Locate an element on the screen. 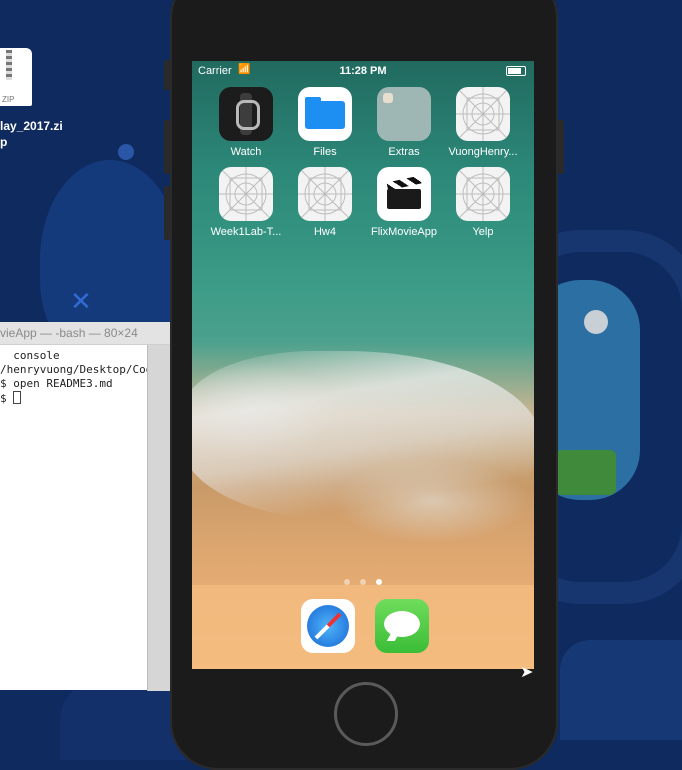 The image size is (682, 770). mouse-pointer-icon: ➤ is located at coordinates (527, 672).